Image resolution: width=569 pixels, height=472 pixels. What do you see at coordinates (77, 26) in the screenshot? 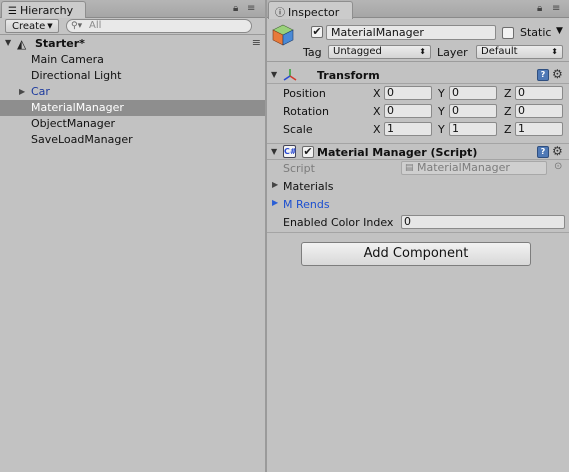
I see `search-icon: ⚲▾` at bounding box center [77, 26].